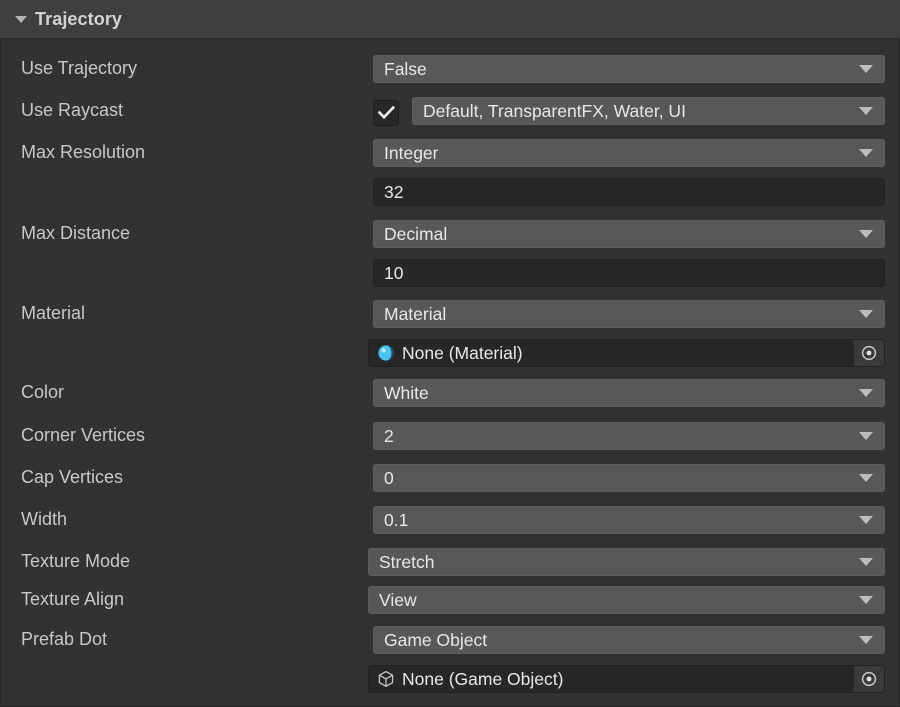  I want to click on property-row-material: Material Material, so click(450, 313).